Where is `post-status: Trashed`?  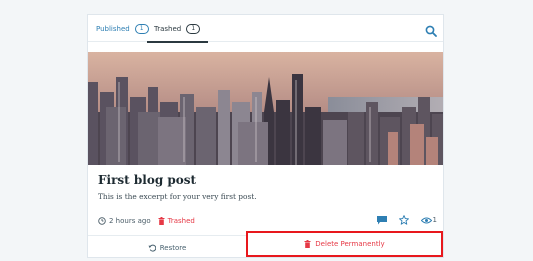
post-status: Trashed is located at coordinates (176, 221).